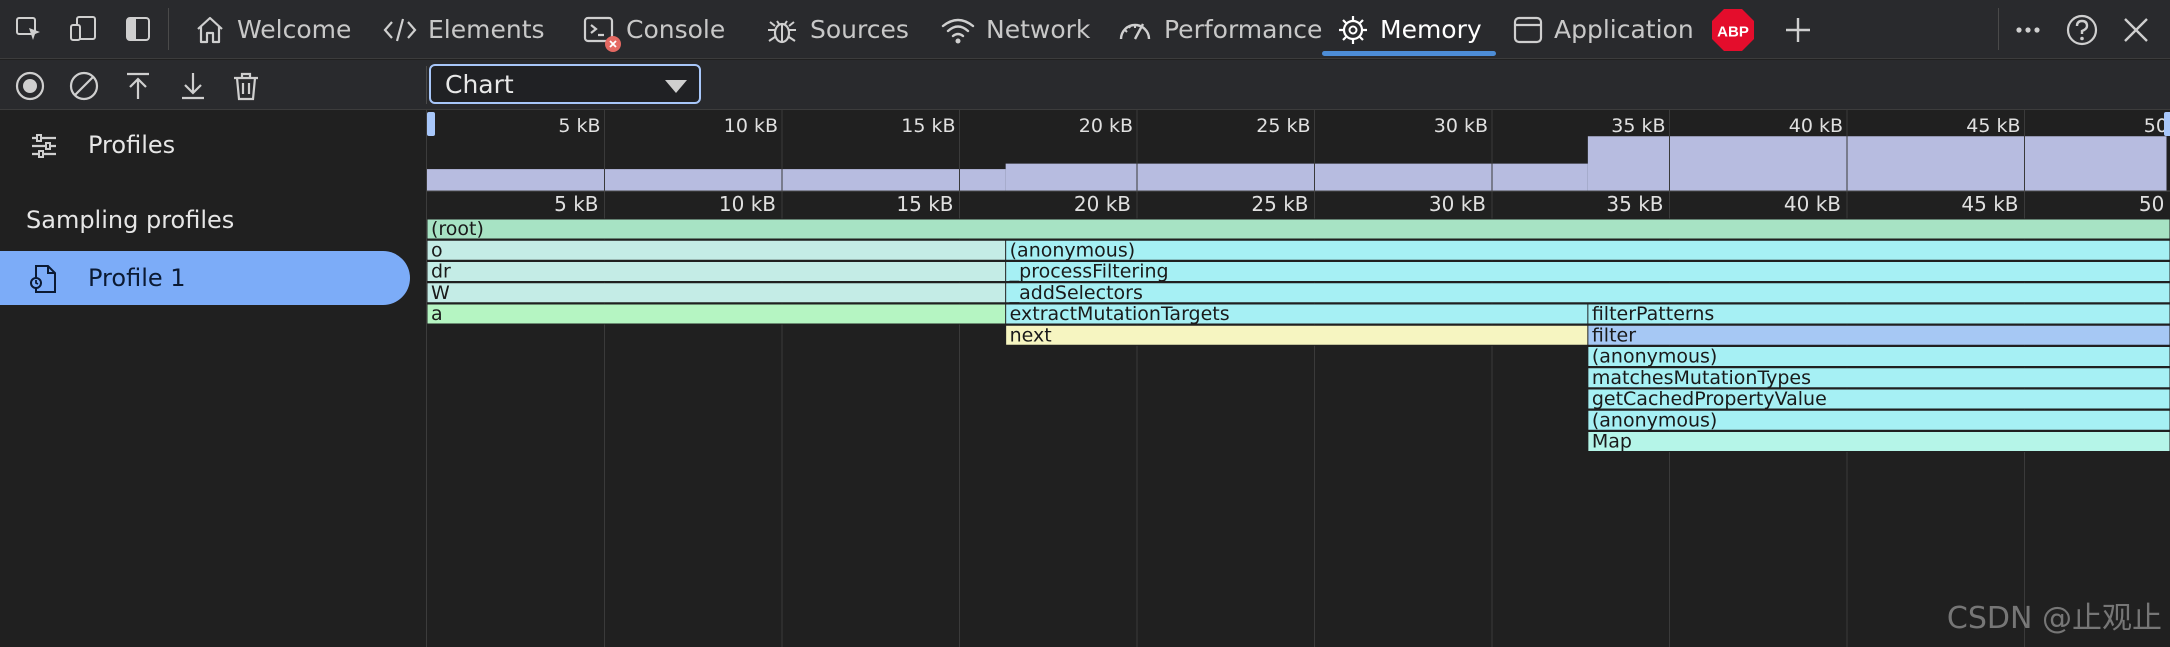 This screenshot has height=647, width=2170. I want to click on bug-icon, so click(782, 31).